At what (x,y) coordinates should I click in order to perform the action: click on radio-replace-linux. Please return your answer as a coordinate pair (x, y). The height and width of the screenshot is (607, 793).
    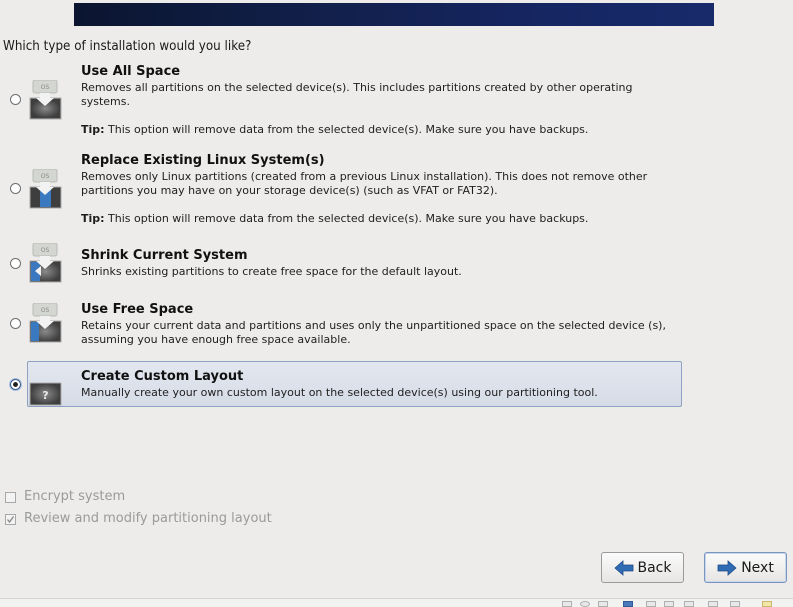
    Looking at the image, I should click on (15, 188).